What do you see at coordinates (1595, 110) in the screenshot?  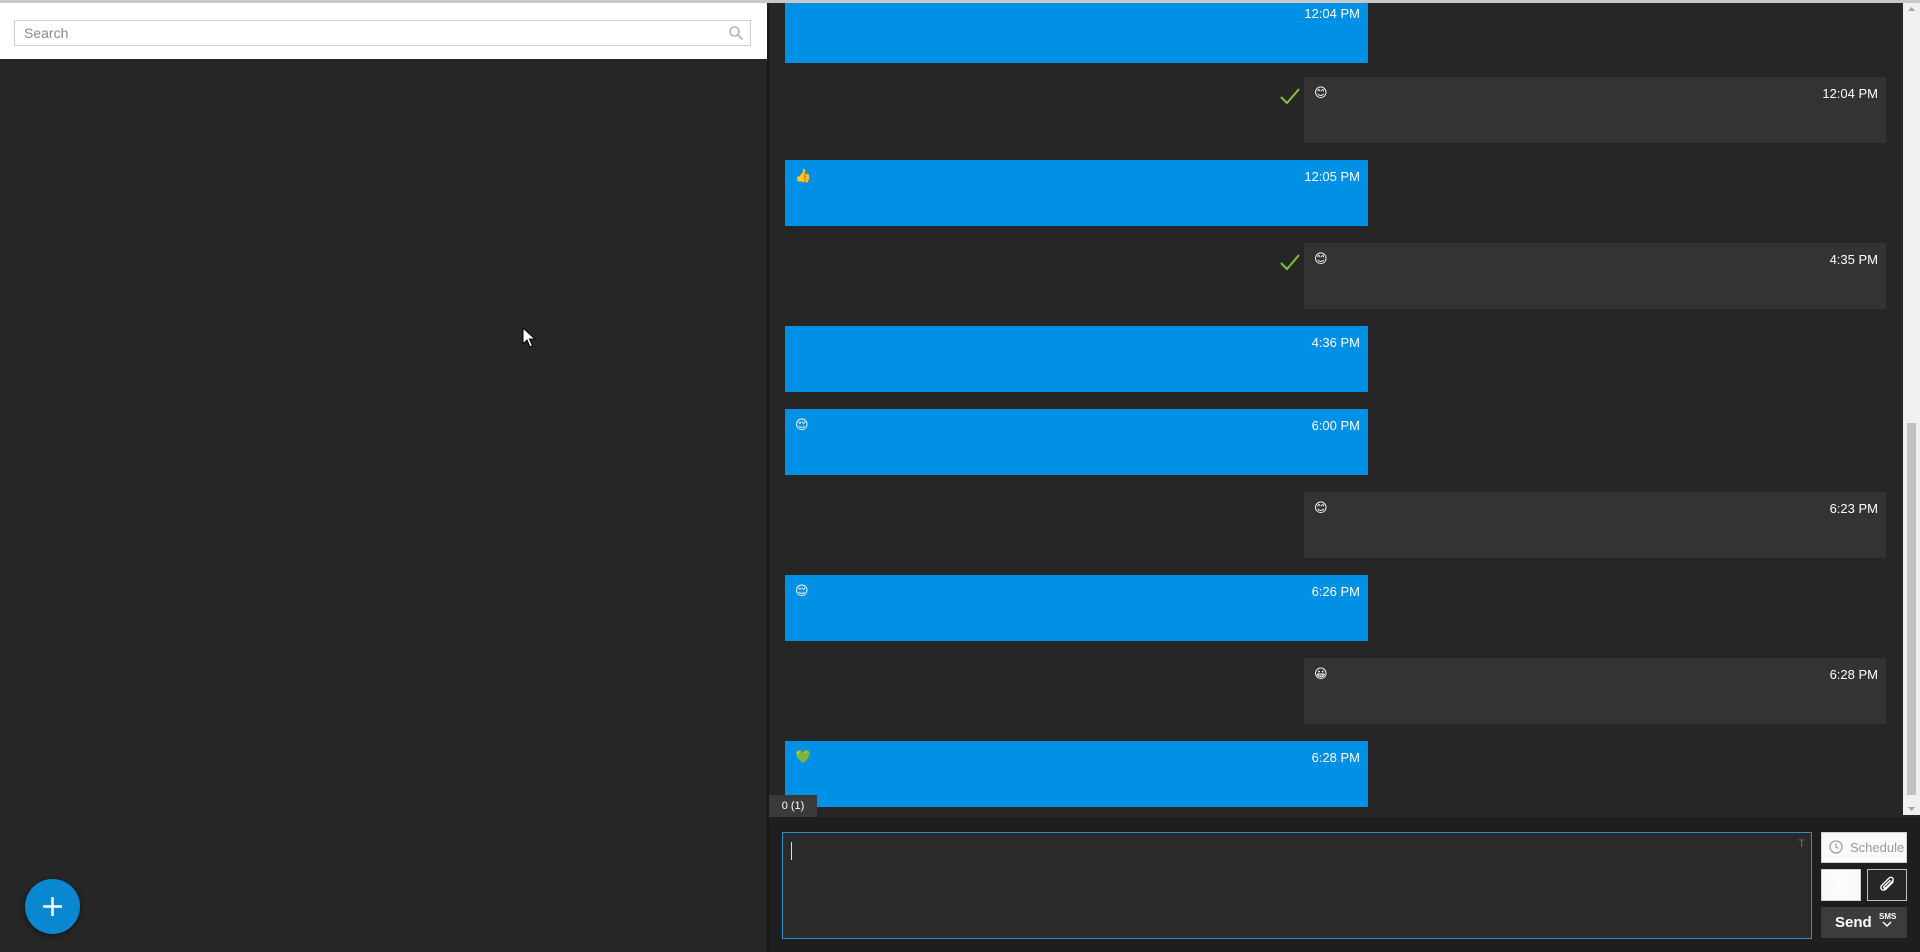 I see `message-bubble-incoming: 😊 12:04 PM` at bounding box center [1595, 110].